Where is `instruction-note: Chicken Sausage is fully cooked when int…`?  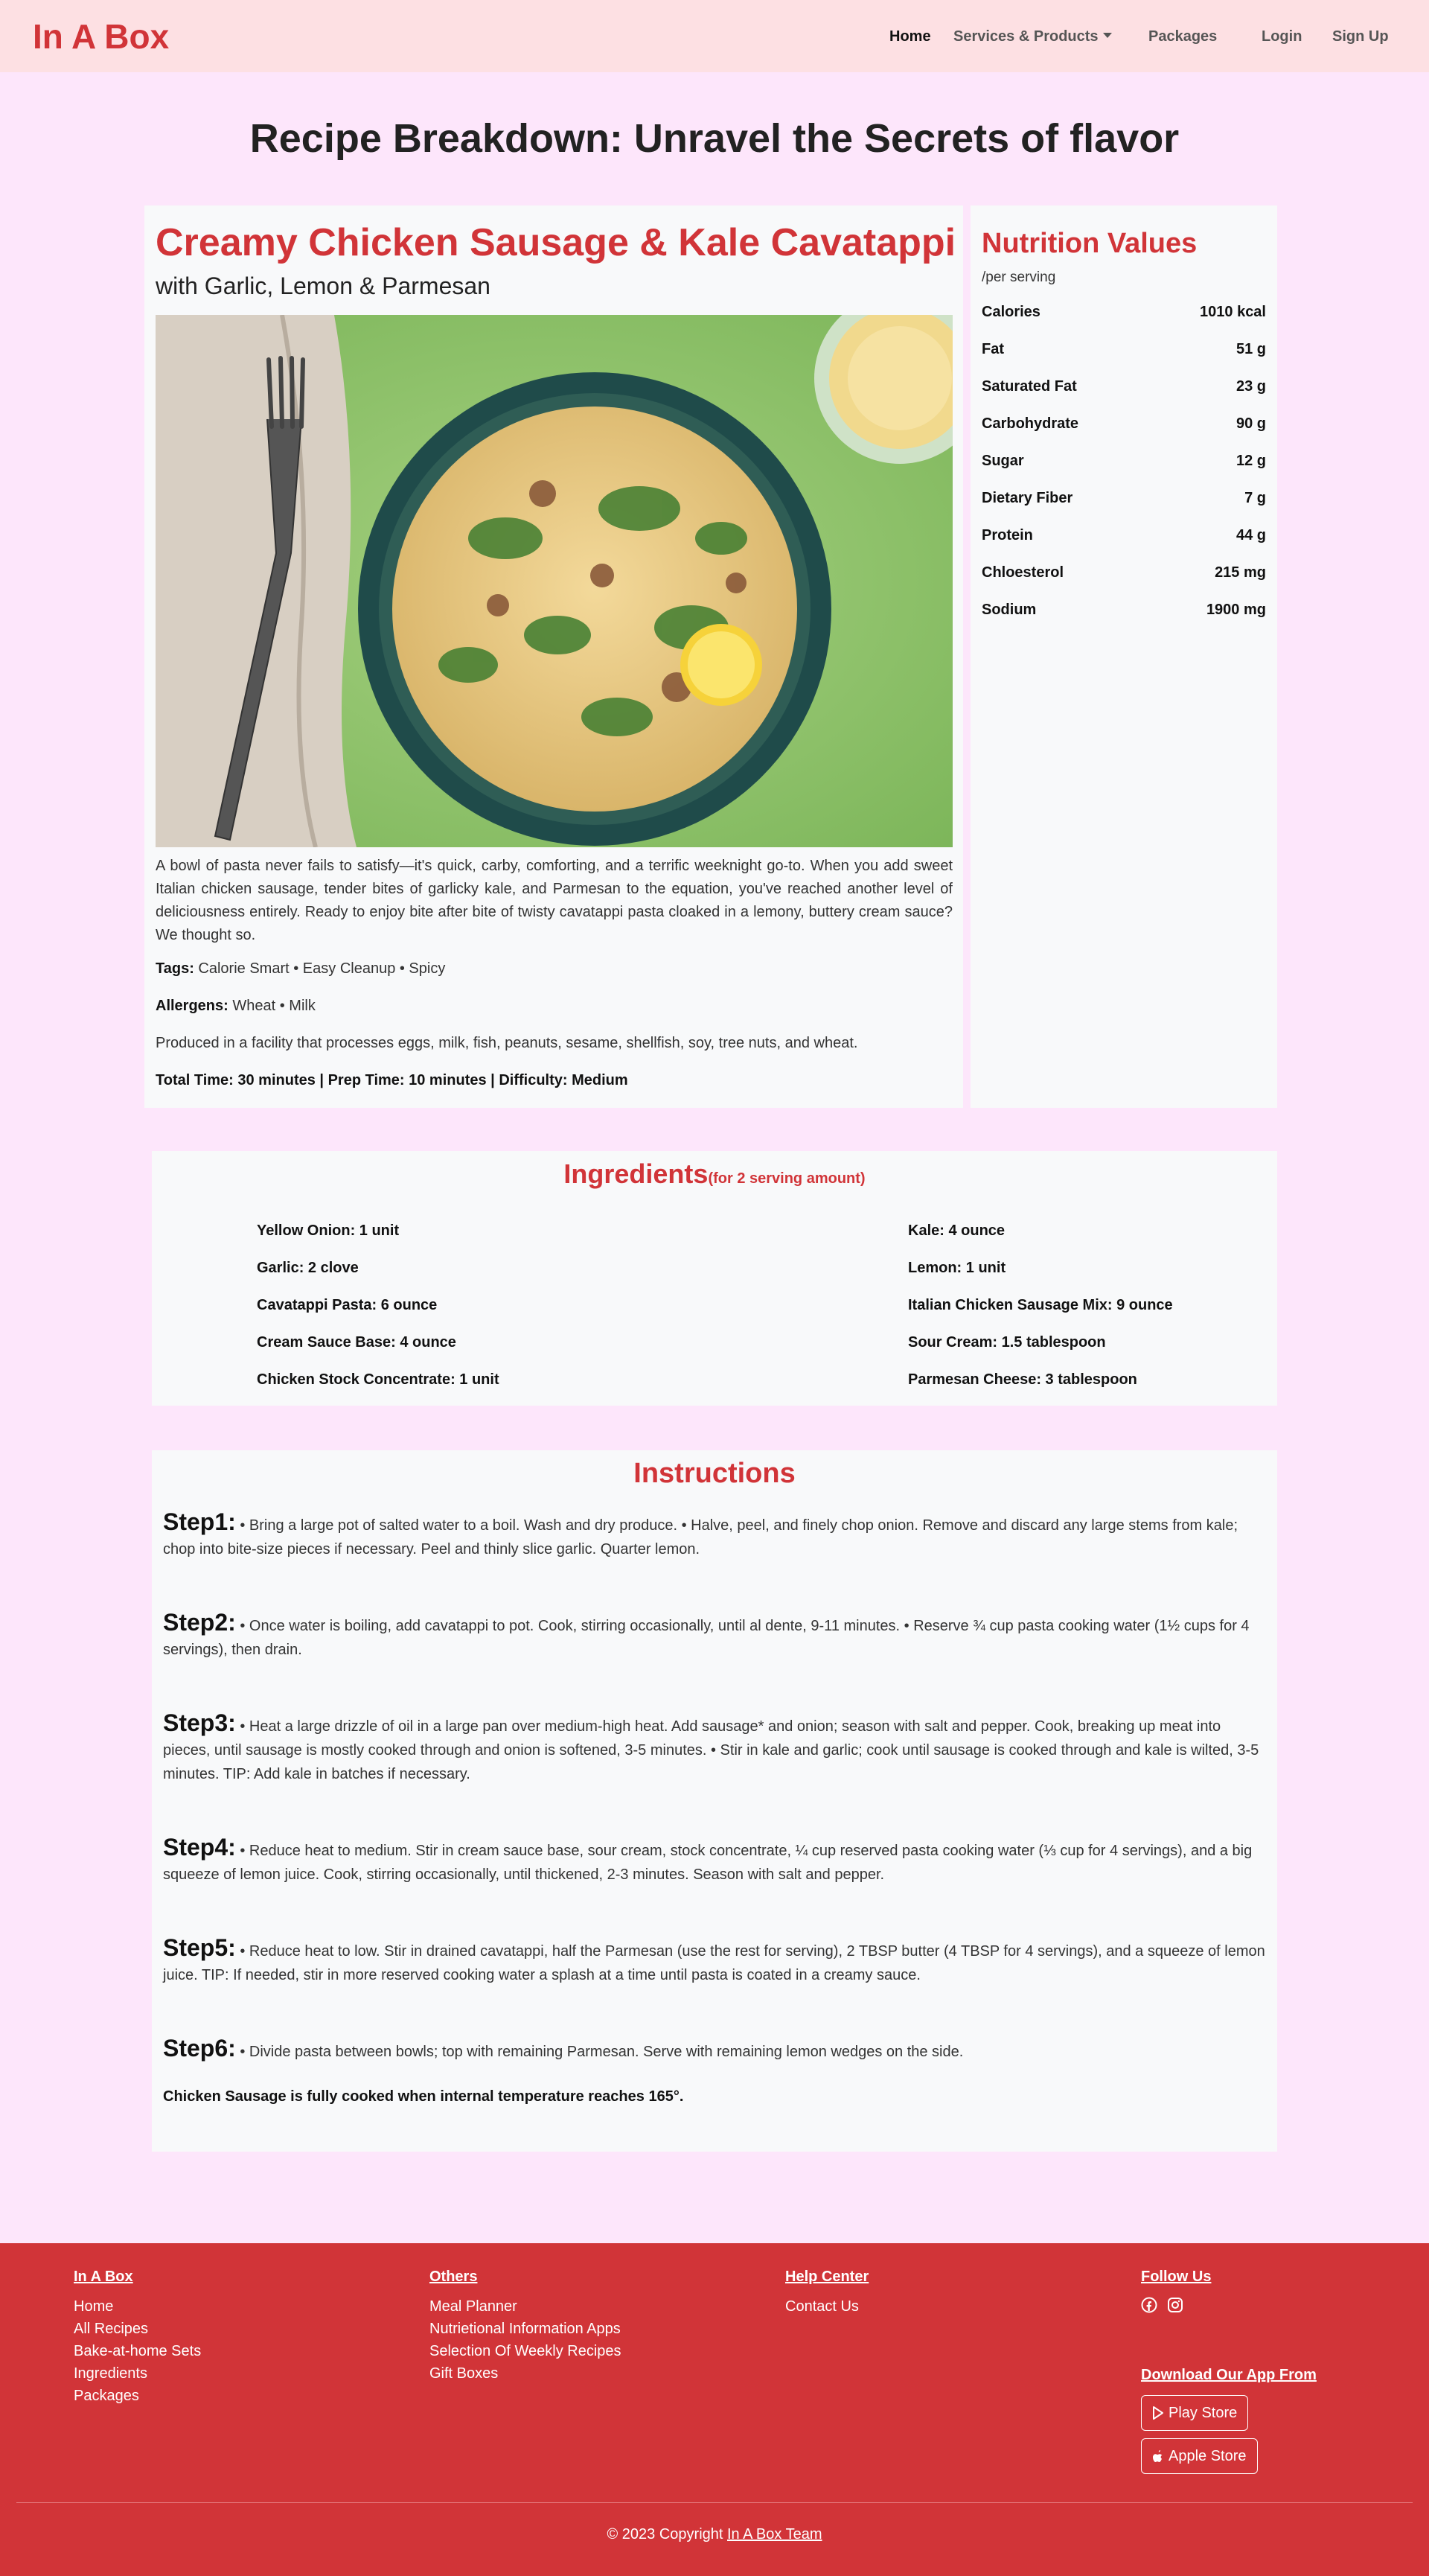
instruction-note: Chicken Sausage is fully cooked when int… is located at coordinates (423, 2096).